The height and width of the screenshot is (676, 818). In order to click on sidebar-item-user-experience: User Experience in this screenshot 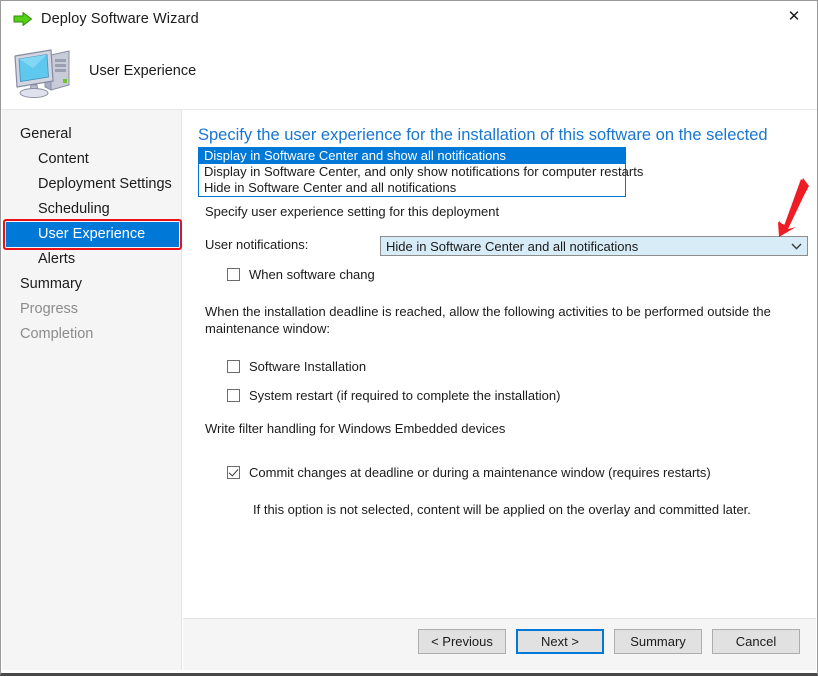, I will do `click(92, 234)`.